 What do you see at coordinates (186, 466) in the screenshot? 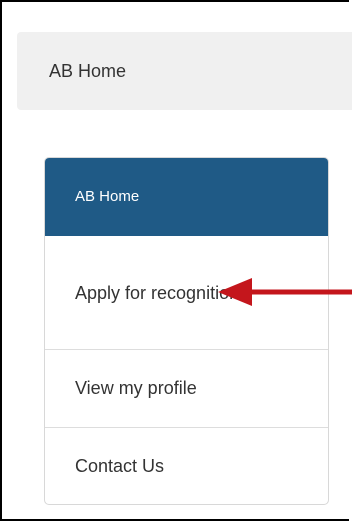
I see `nav-item-contact-us: Contact Us` at bounding box center [186, 466].